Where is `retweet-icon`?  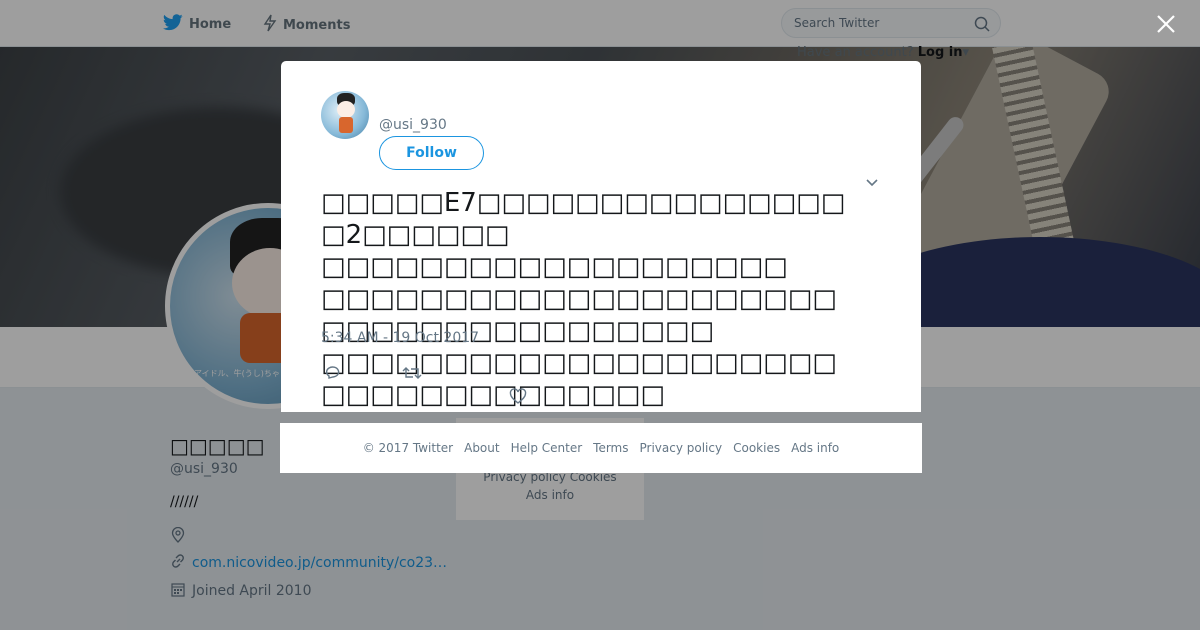 retweet-icon is located at coordinates (412, 375).